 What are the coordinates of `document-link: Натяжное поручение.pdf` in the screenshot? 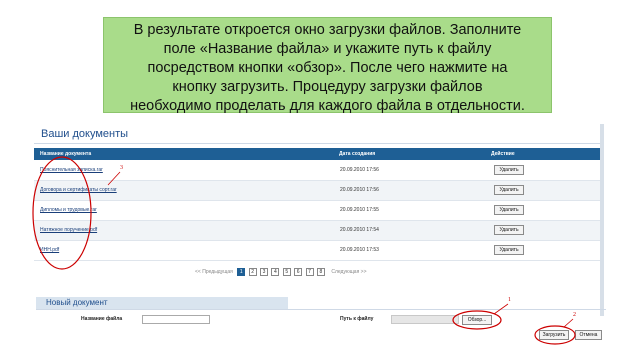 It's located at (68, 230).